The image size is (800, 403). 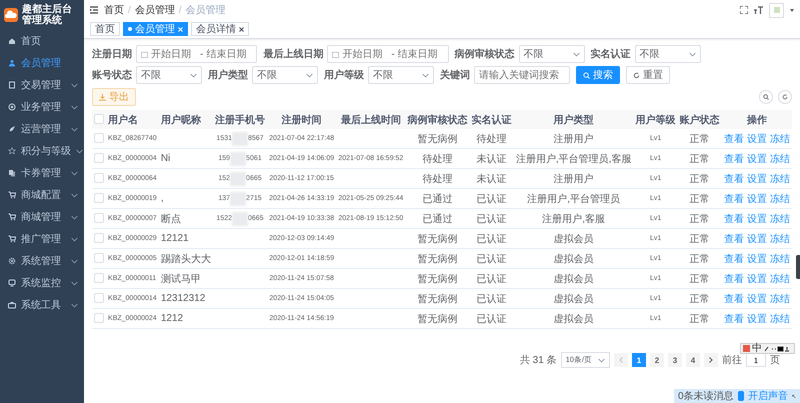 What do you see at coordinates (693, 360) in the screenshot?
I see `page-button: 4` at bounding box center [693, 360].